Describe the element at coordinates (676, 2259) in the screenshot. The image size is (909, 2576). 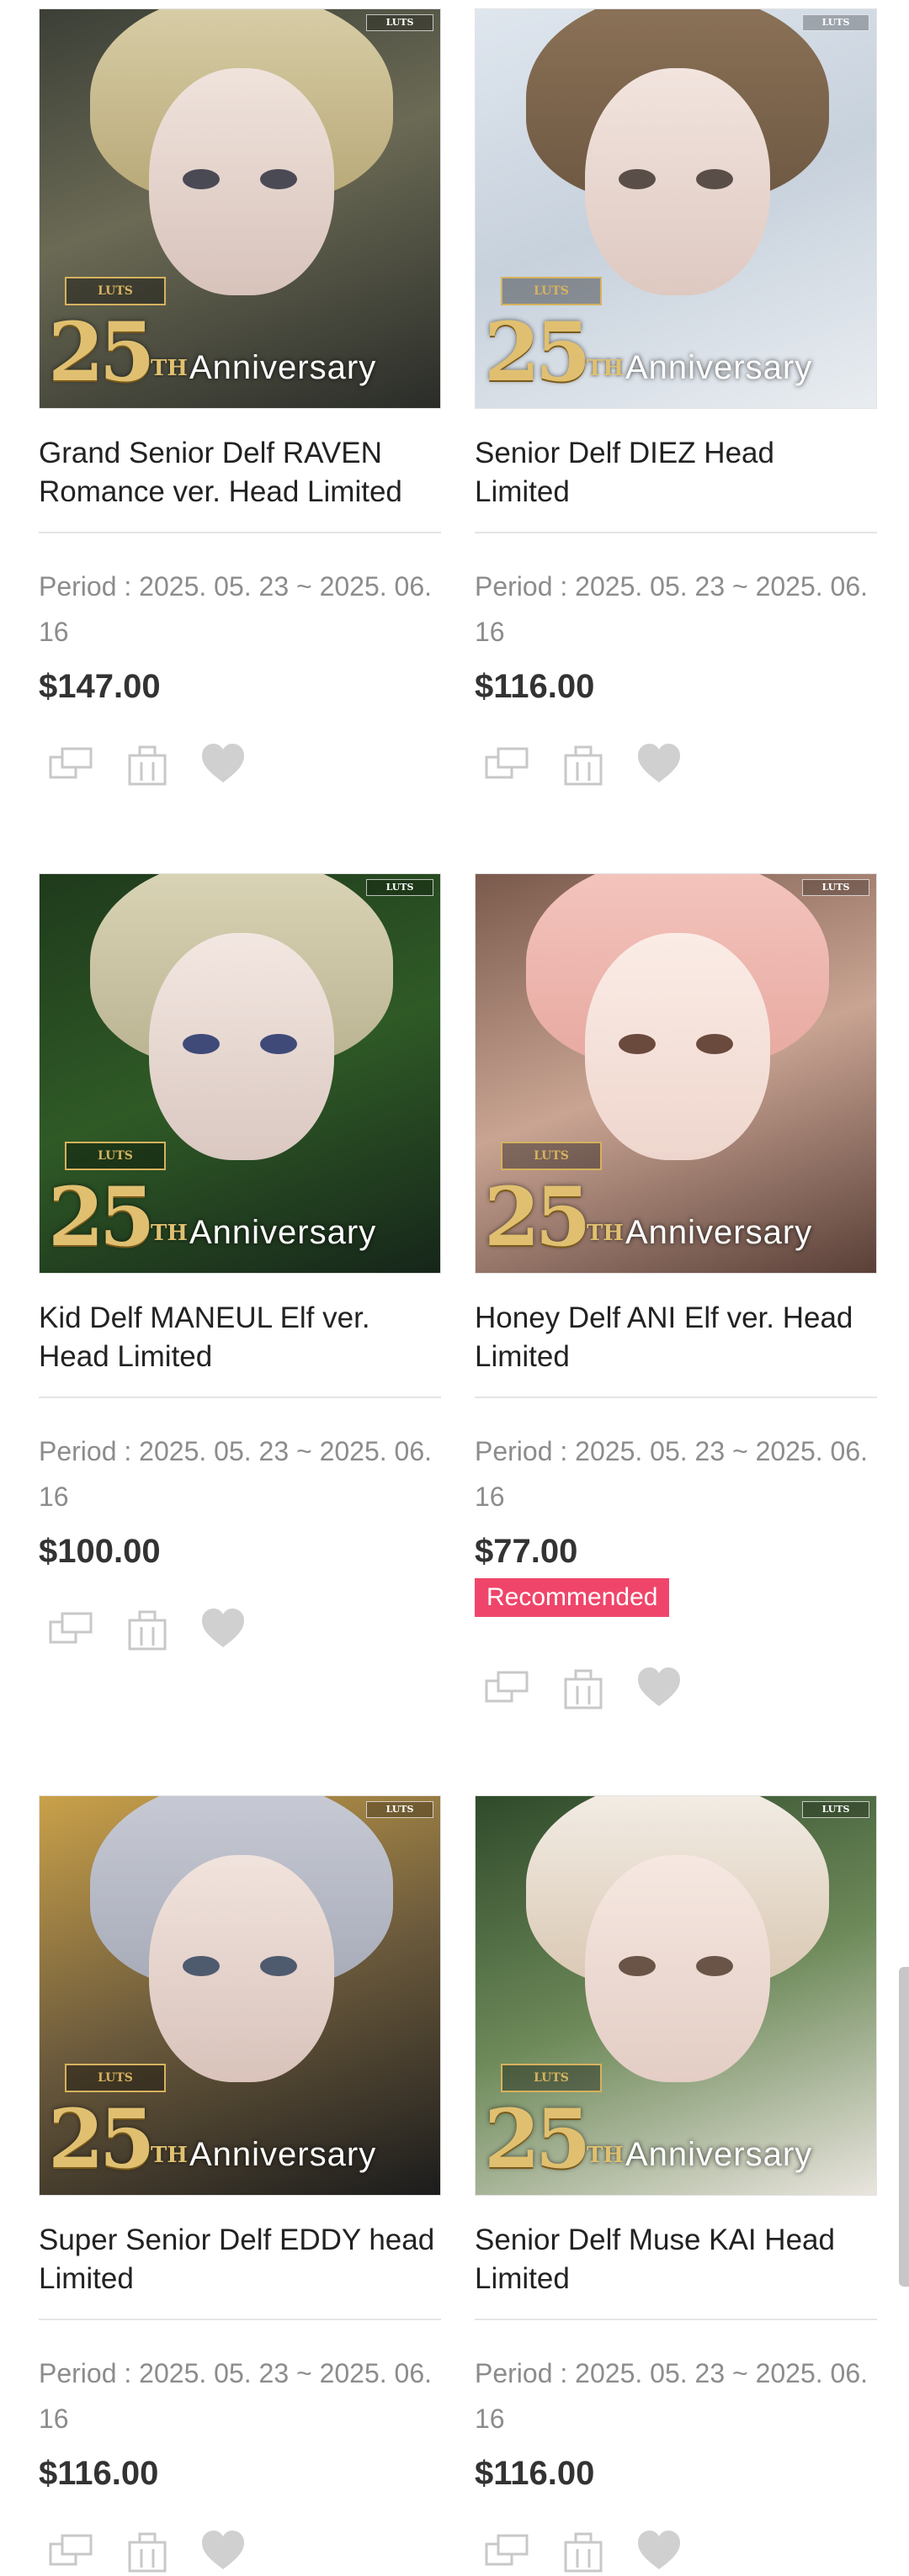
I see `product-title: Senior Delf Muse KAI Head Limited` at that location.